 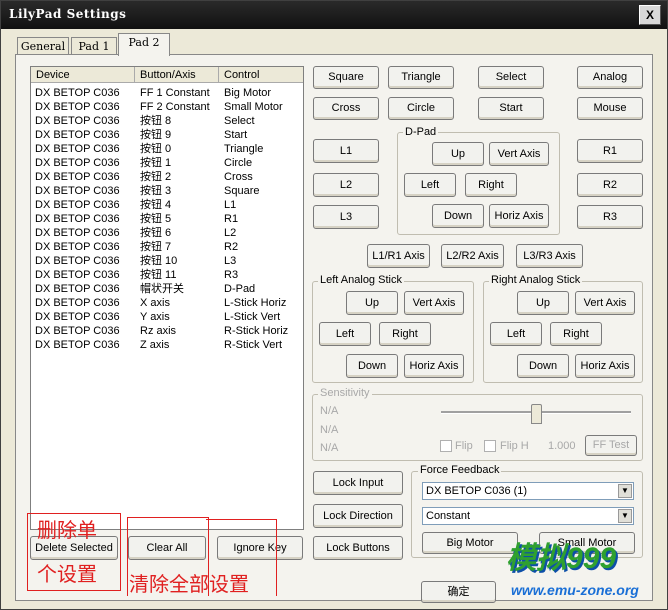 What do you see at coordinates (610, 151) in the screenshot?
I see `r1-button: R1` at bounding box center [610, 151].